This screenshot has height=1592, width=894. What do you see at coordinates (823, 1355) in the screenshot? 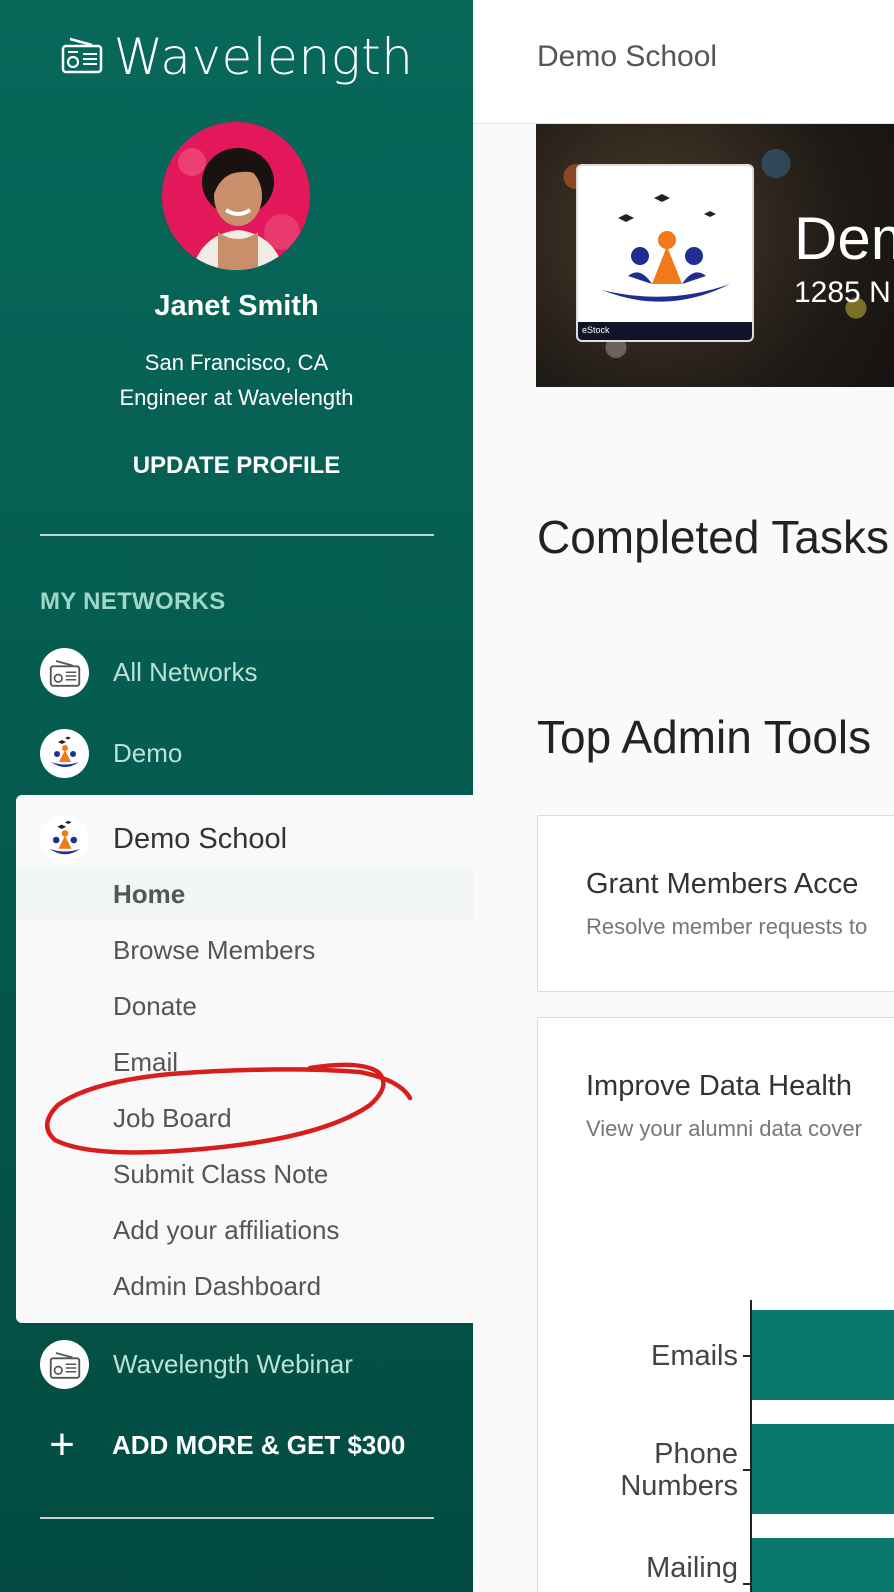
I see `chart-bar-emails` at bounding box center [823, 1355].